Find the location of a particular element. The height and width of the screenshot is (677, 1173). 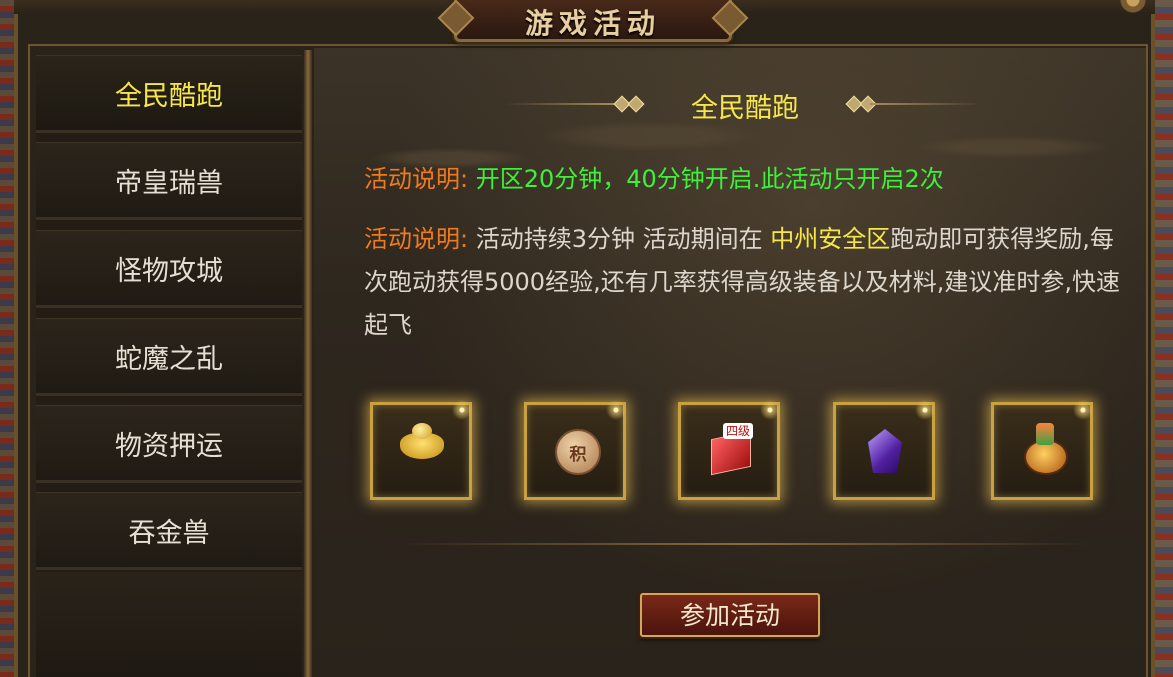

corner-ornament-icon is located at coordinates (1133, 8).